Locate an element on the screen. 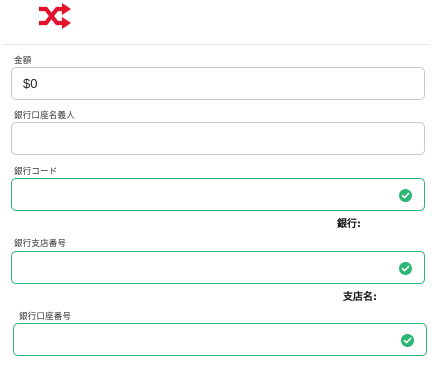  bank-code-label: 銀行コード is located at coordinates (36, 172).